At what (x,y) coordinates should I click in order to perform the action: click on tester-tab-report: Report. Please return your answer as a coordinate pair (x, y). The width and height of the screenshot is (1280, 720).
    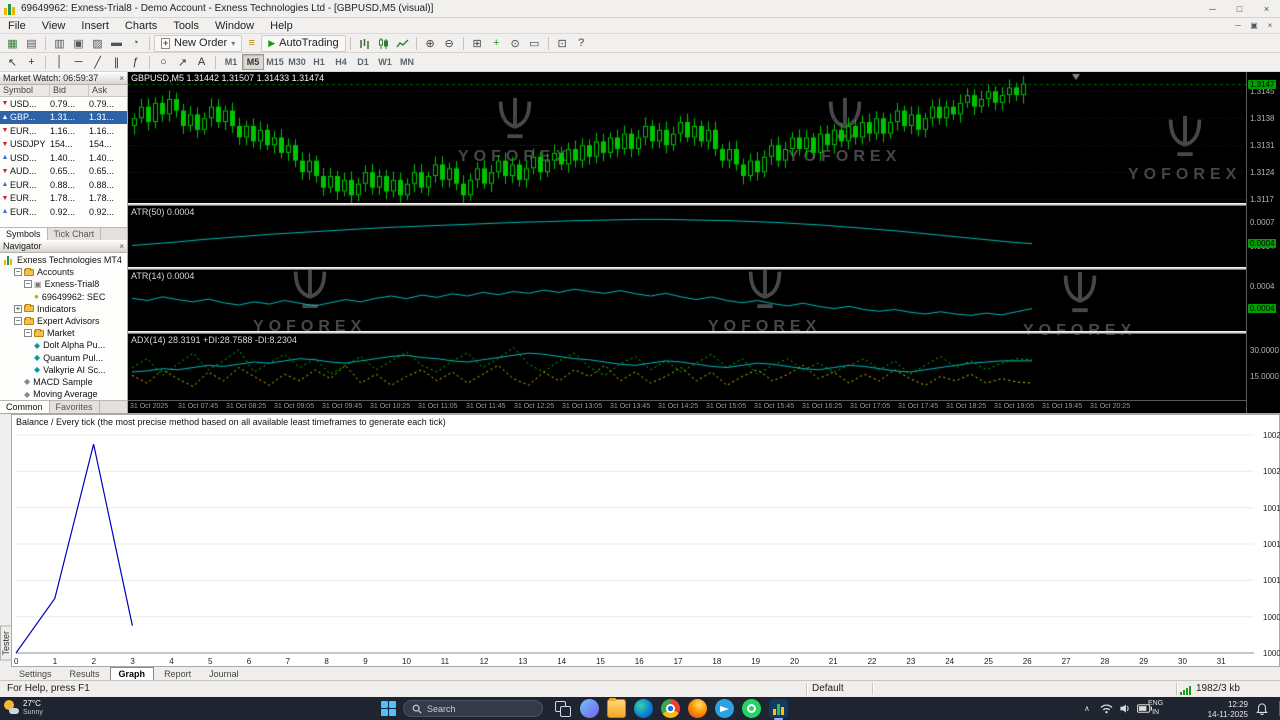
    Looking at the image, I should click on (177, 674).